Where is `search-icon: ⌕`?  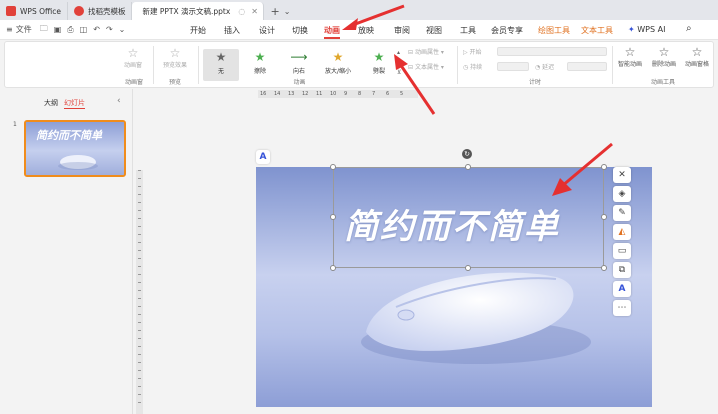
search-icon: ⌕ is located at coordinates (689, 28).